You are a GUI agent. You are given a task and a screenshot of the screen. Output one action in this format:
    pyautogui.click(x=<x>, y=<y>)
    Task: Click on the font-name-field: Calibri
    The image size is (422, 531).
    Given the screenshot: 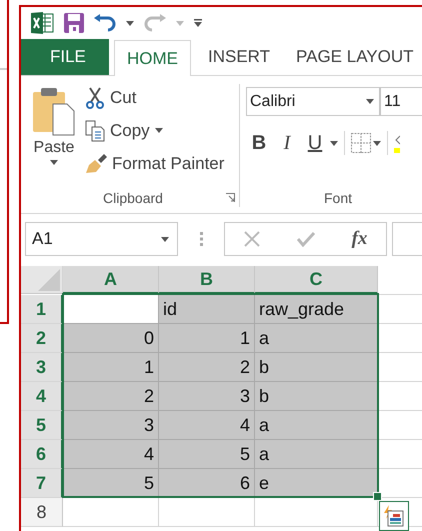 What is the action you would take?
    pyautogui.click(x=313, y=101)
    